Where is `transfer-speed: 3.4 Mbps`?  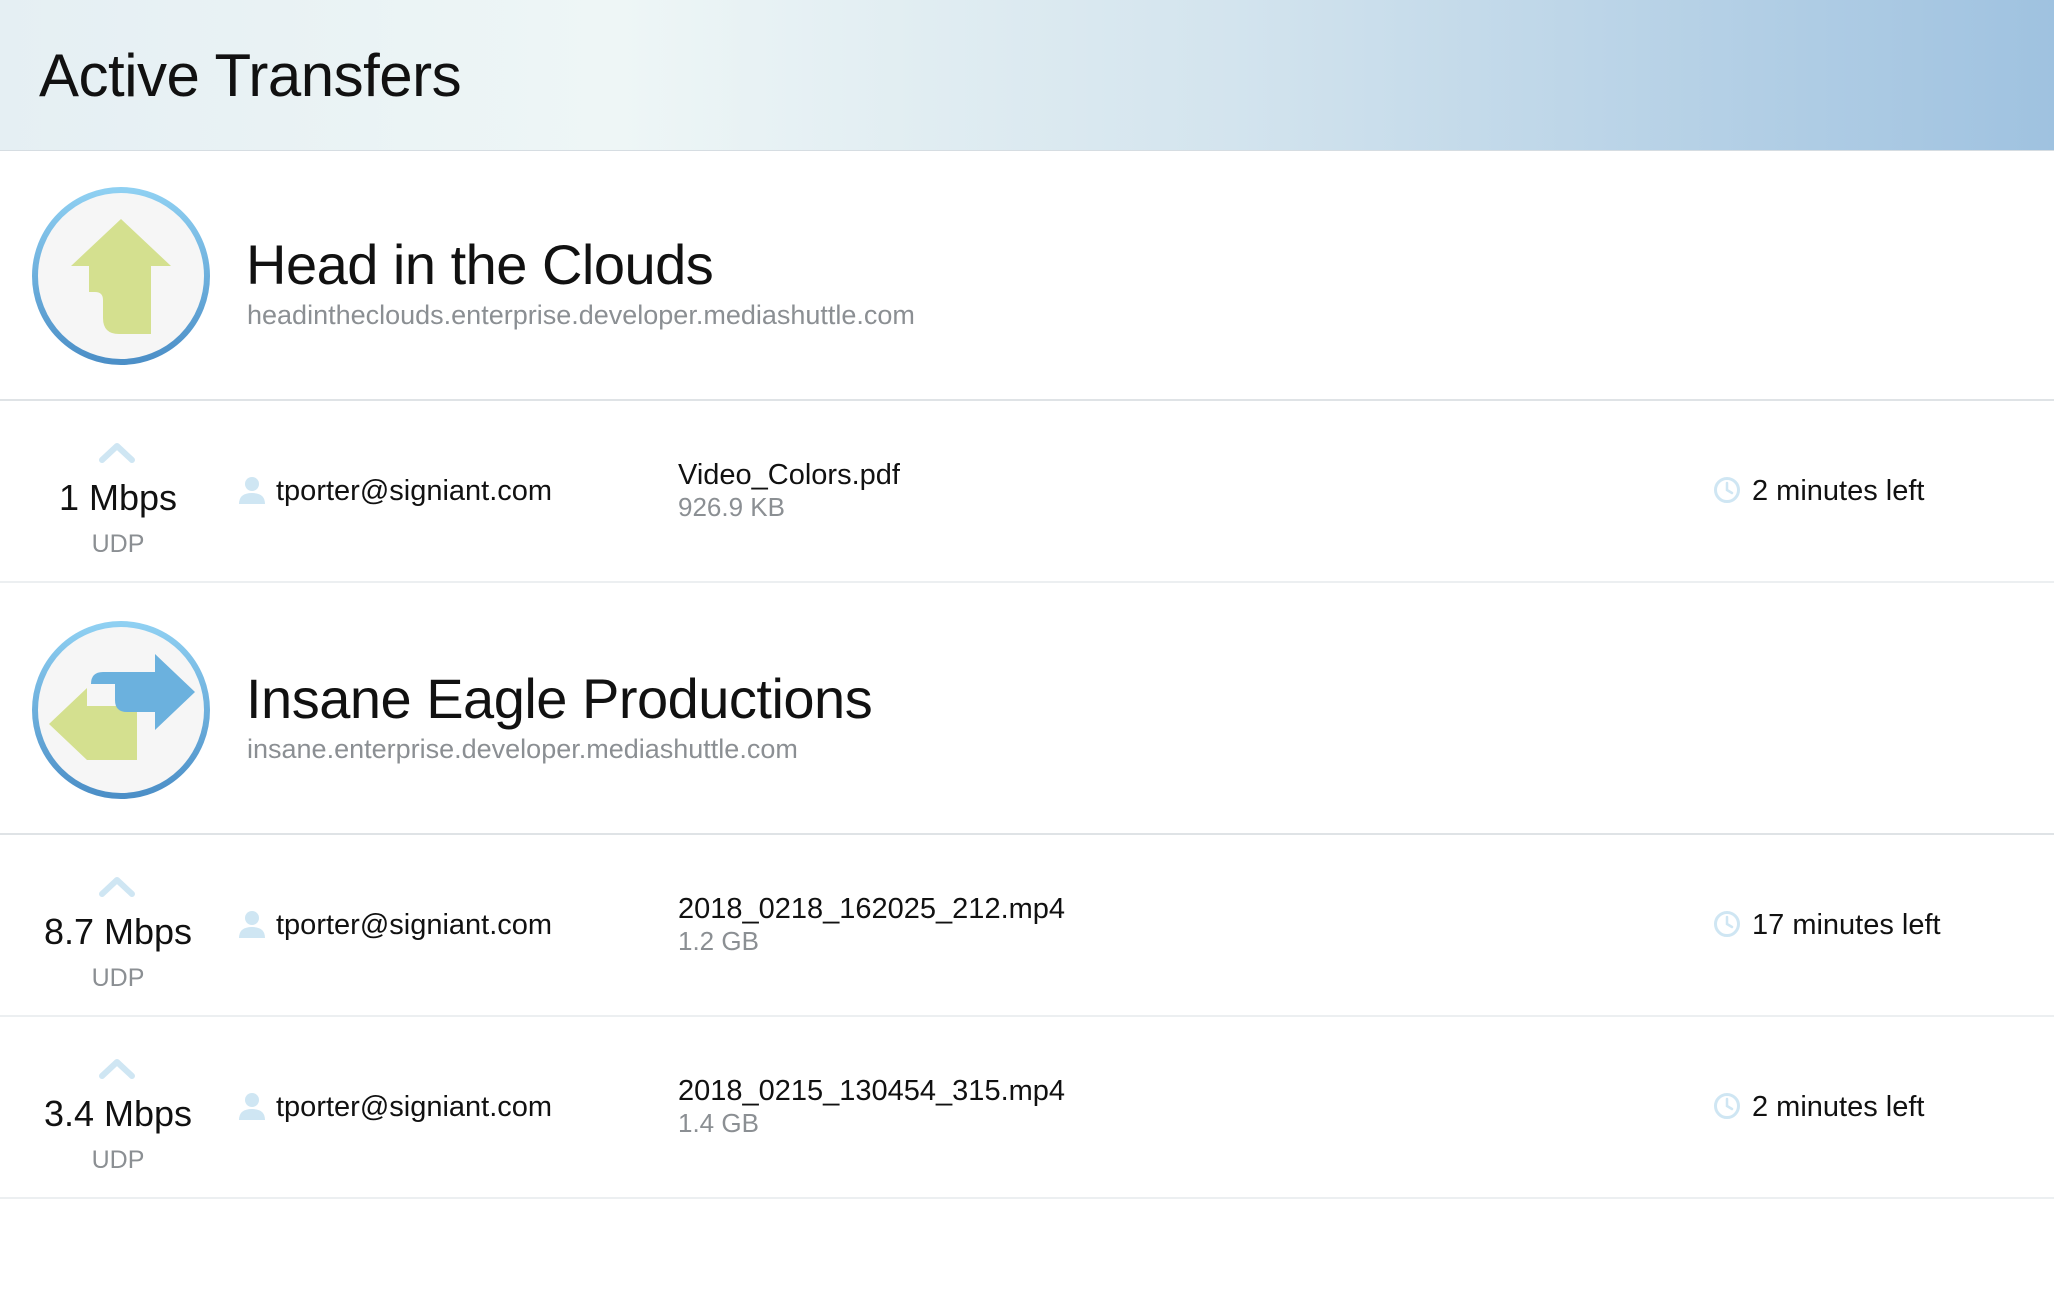 transfer-speed: 3.4 Mbps is located at coordinates (118, 1113).